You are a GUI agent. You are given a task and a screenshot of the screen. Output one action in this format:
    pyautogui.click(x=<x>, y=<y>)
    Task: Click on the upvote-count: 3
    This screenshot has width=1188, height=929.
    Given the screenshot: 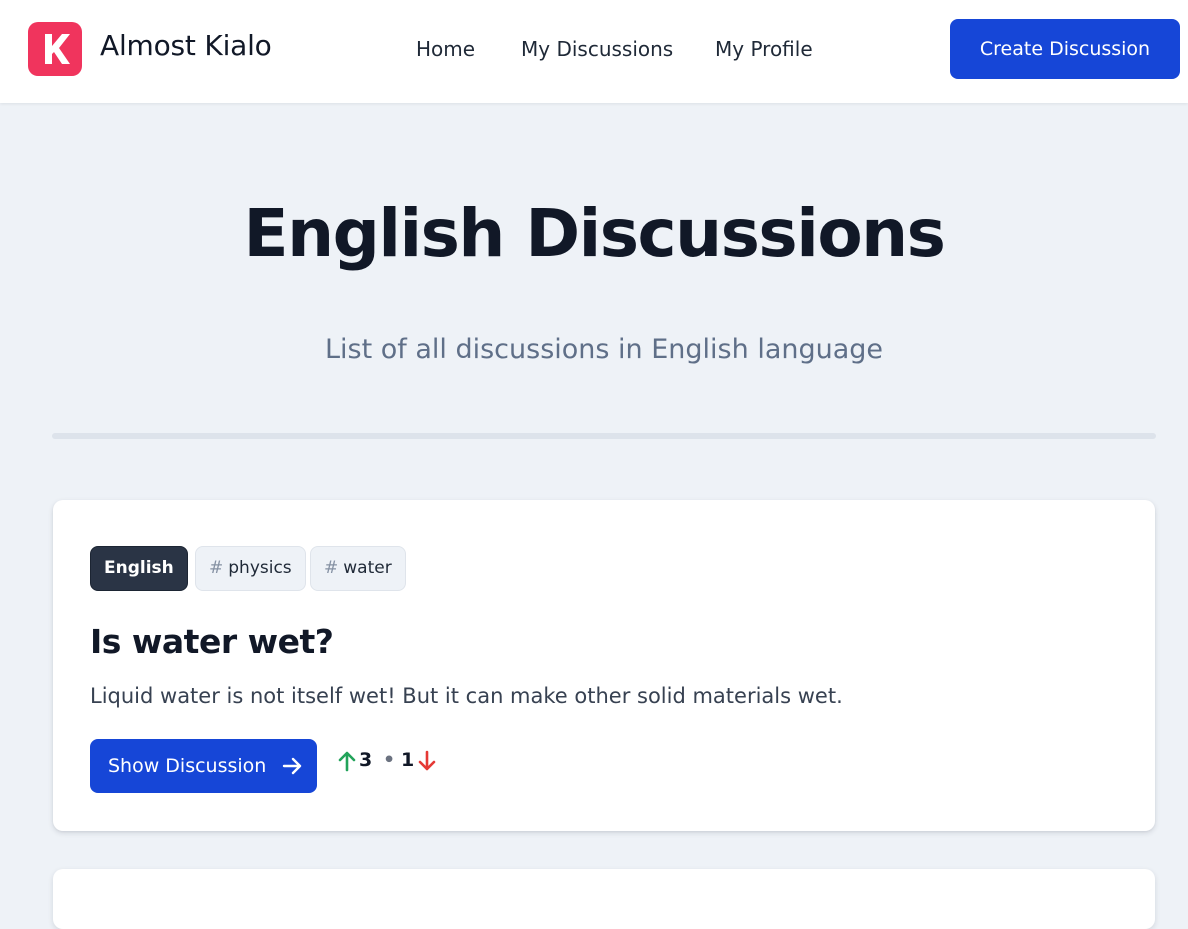 What is the action you would take?
    pyautogui.click(x=366, y=760)
    